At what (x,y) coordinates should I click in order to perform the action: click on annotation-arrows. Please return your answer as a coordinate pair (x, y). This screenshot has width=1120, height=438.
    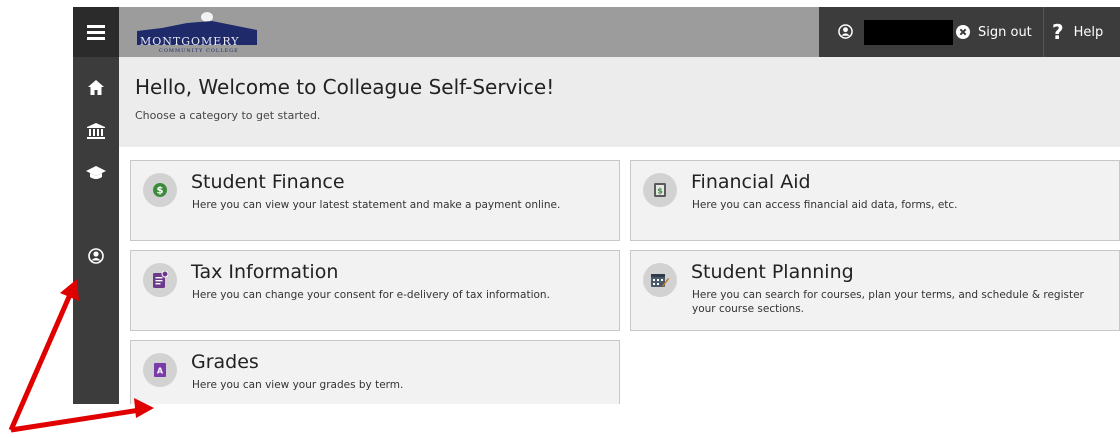
    Looking at the image, I should click on (81, 356).